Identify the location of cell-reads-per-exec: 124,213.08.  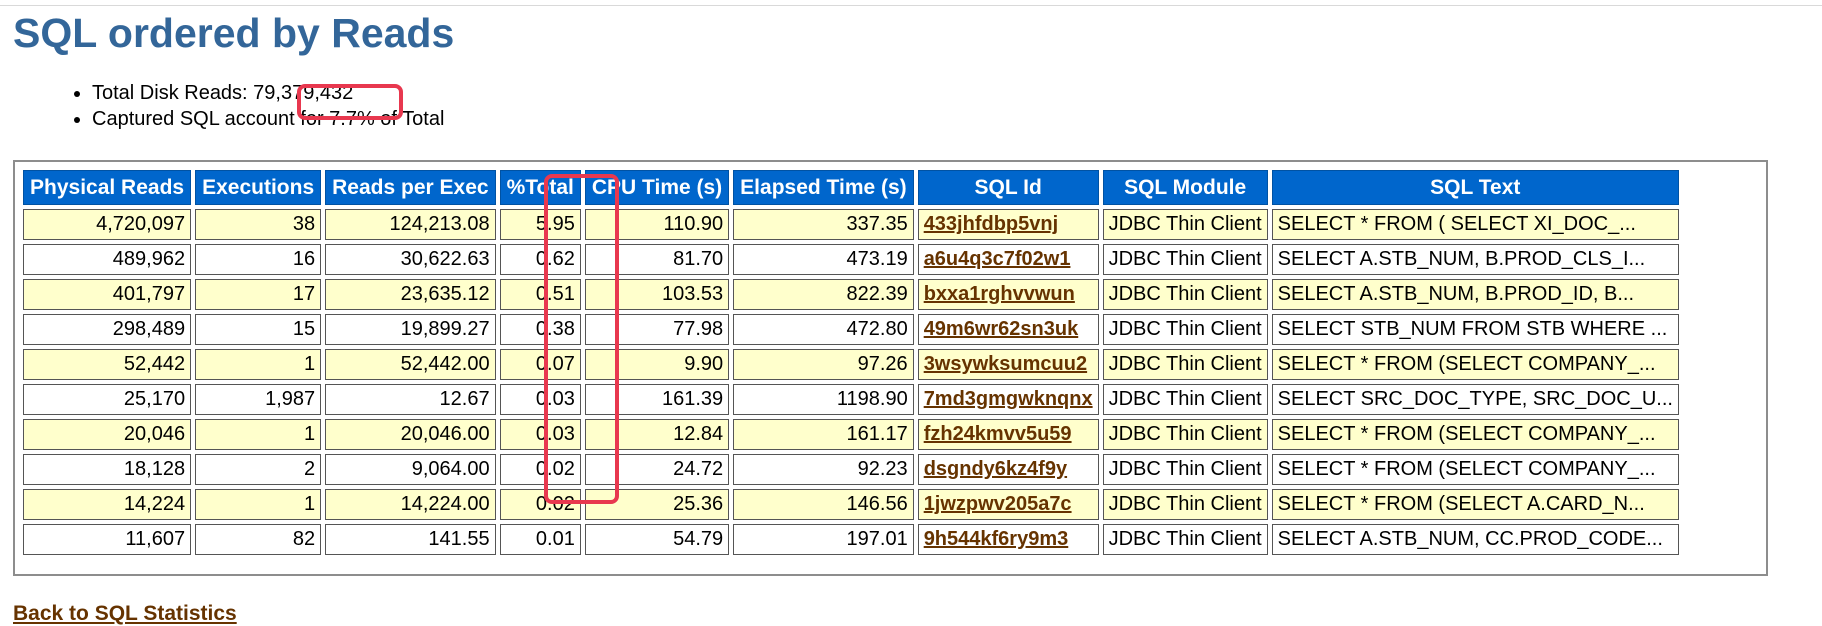
(410, 224).